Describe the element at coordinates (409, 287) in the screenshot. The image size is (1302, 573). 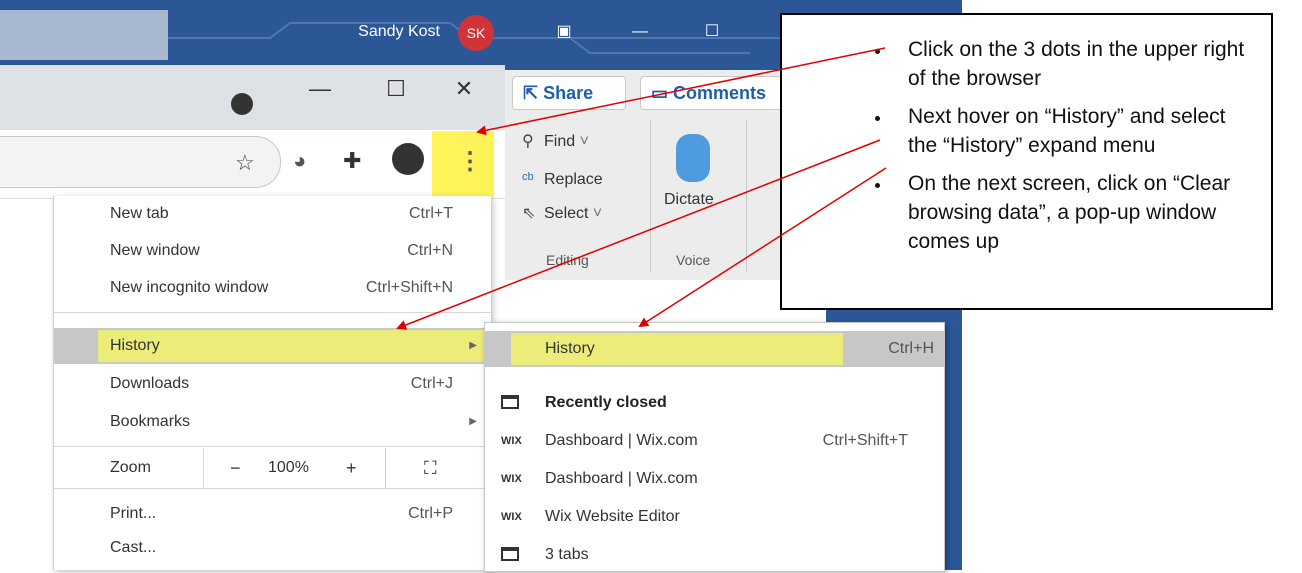
I see `menu-shortcut: Ctrl+Shift+N` at that location.